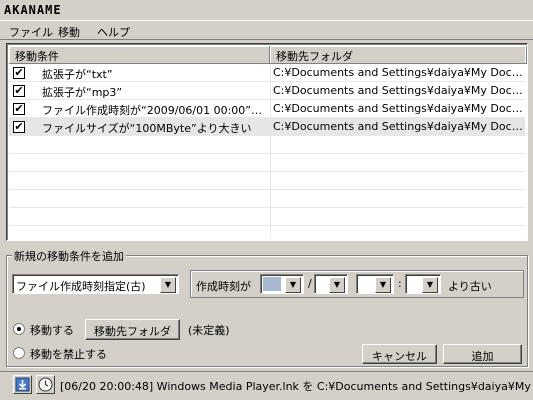 Image resolution: width=533 pixels, height=400 pixels. I want to click on move-radio-label: 移動する, so click(52, 330).